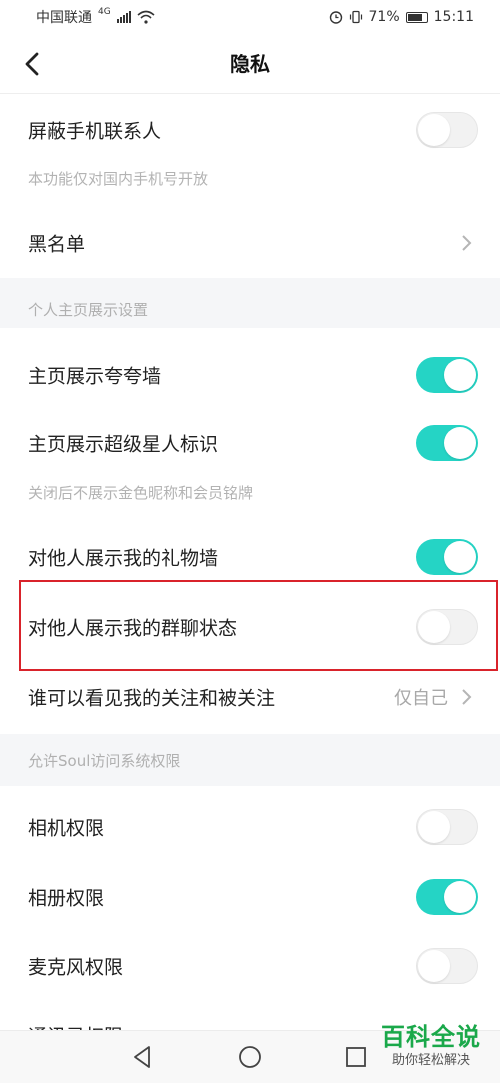 This screenshot has height=1083, width=500. I want to click on gift-wall-toggle, so click(447, 557).